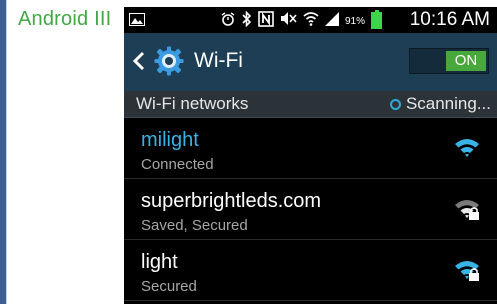 The image size is (497, 304). Describe the element at coordinates (395, 104) in the screenshot. I see `scanning-spinner-icon` at that location.